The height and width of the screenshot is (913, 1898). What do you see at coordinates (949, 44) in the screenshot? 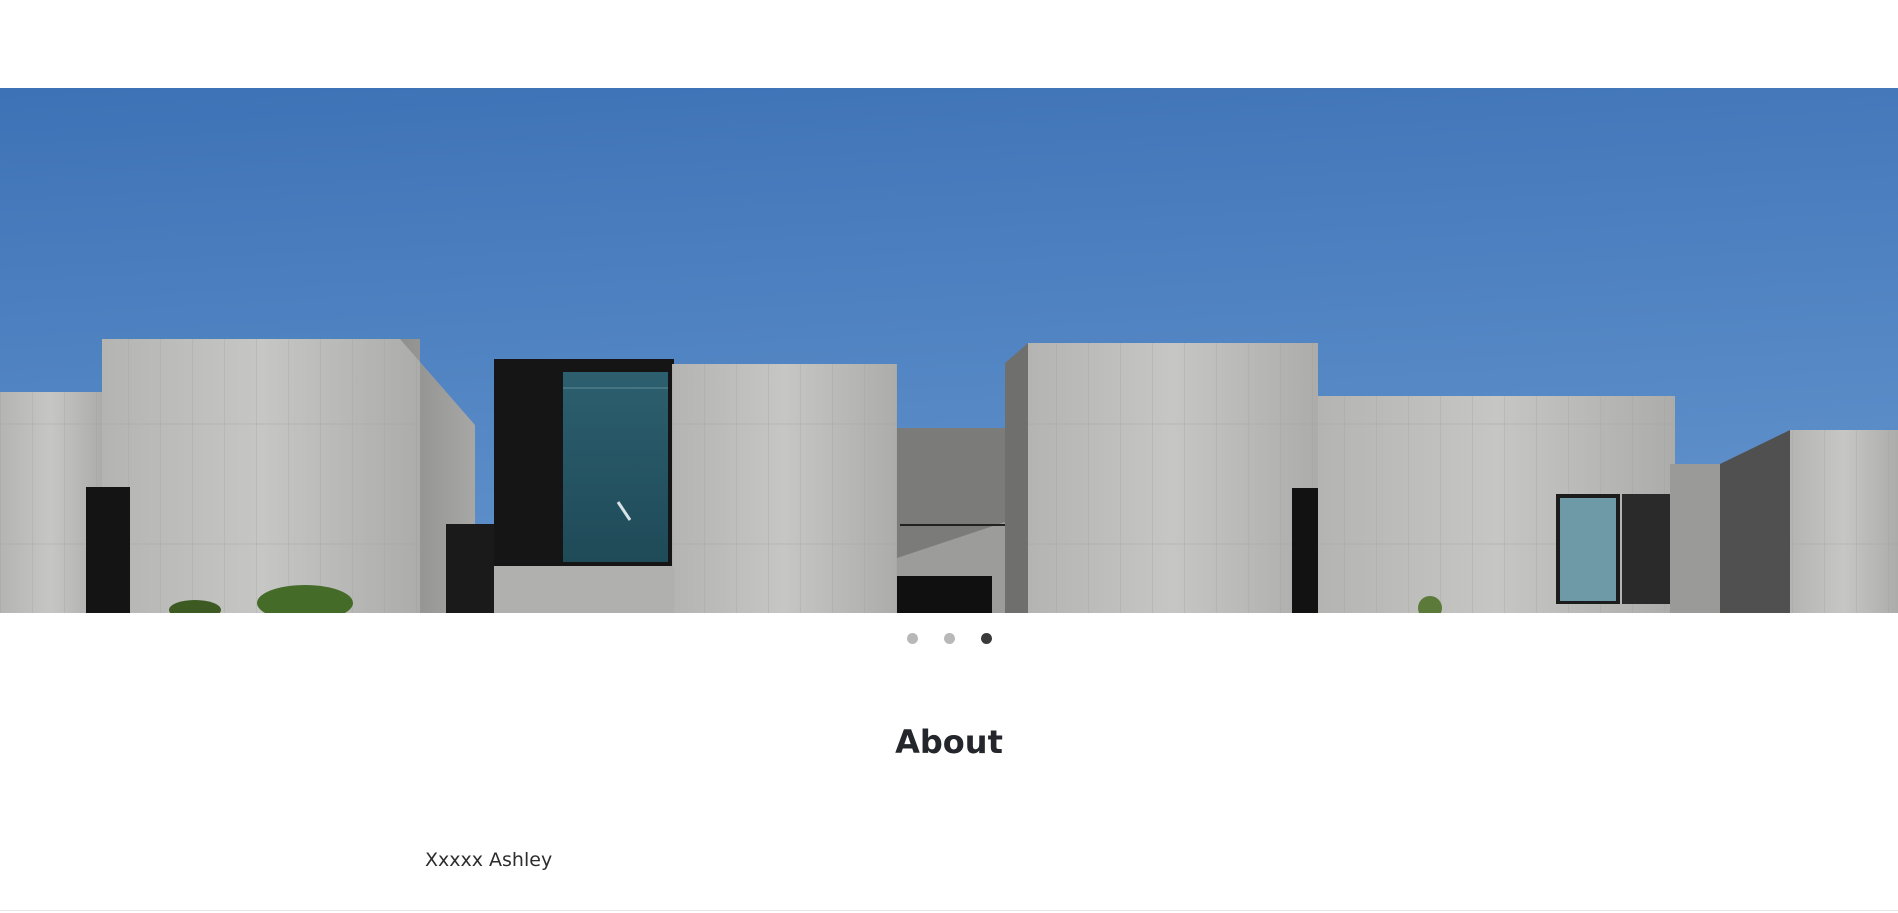
I see `site-header` at bounding box center [949, 44].